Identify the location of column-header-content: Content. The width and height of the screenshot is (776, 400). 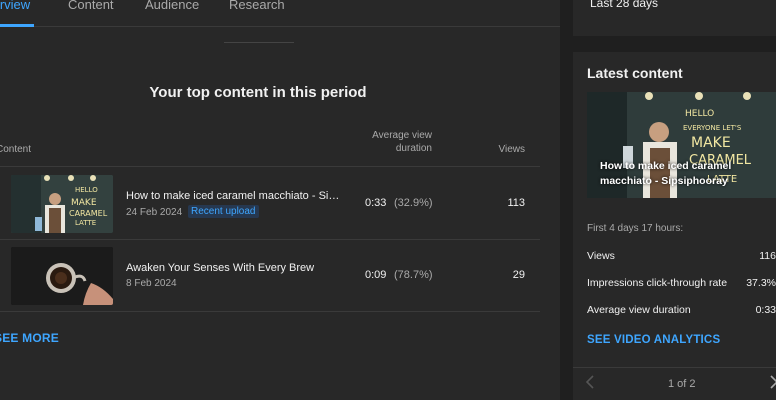
(16, 149).